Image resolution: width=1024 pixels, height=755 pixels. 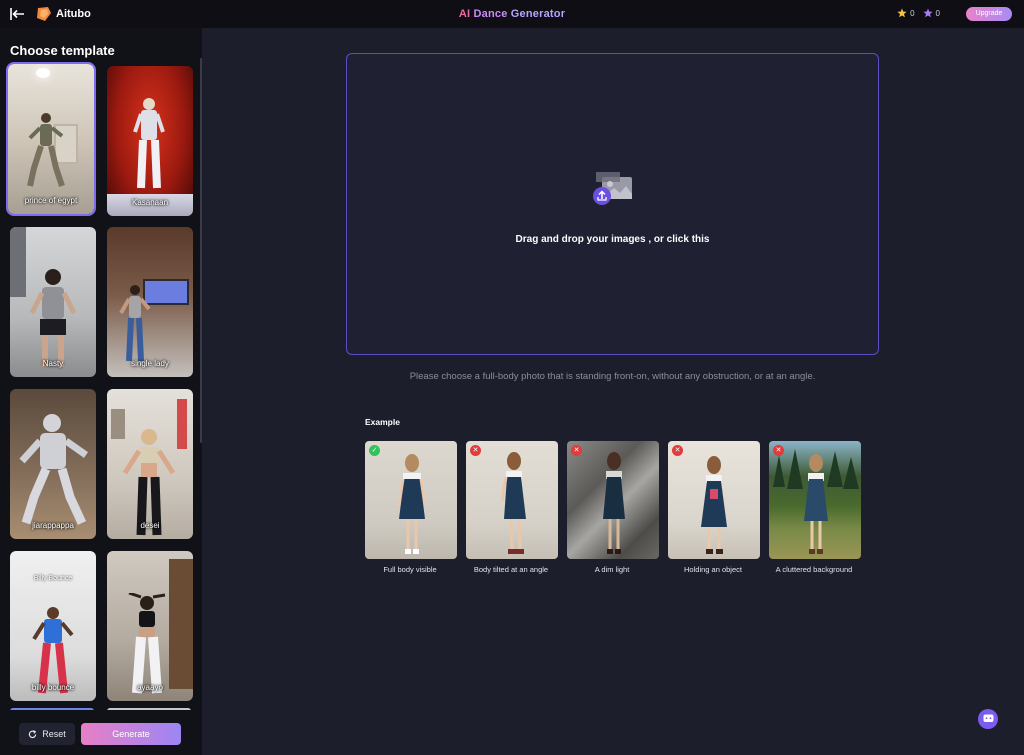 What do you see at coordinates (612, 188) in the screenshot?
I see `upload-image-icon` at bounding box center [612, 188].